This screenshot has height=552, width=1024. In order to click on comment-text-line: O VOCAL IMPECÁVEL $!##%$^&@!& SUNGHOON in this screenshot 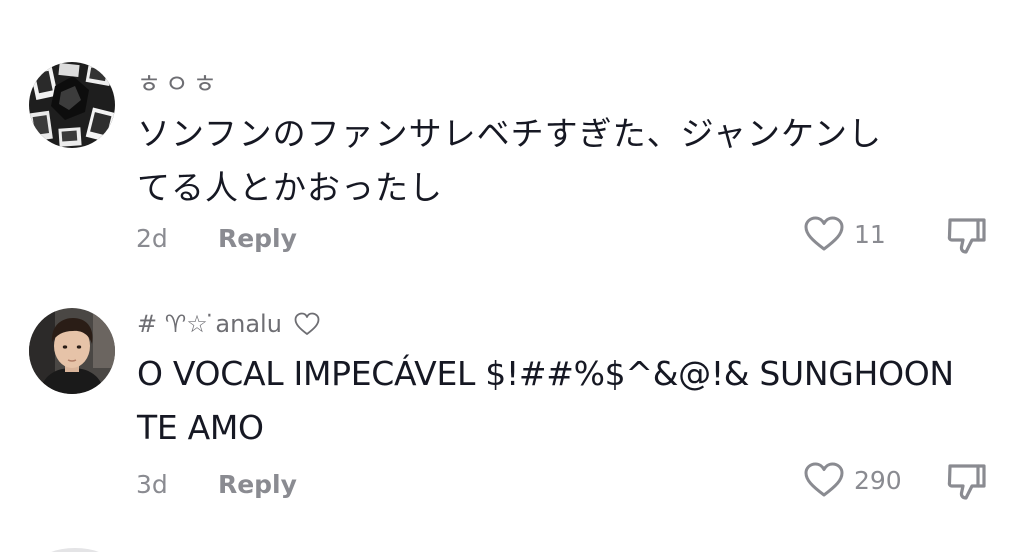, I will do `click(545, 373)`.